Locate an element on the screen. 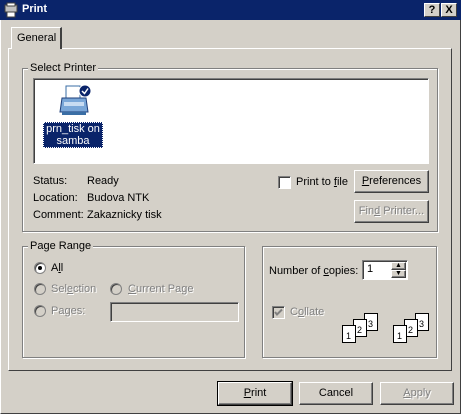 The width and height of the screenshot is (461, 414). spinner-up-icon: ▲ is located at coordinates (398, 266).